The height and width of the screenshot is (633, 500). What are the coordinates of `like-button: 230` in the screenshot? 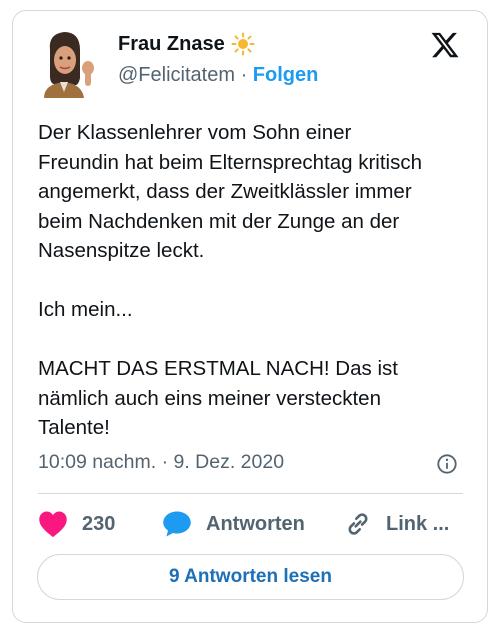 It's located at (76, 524).